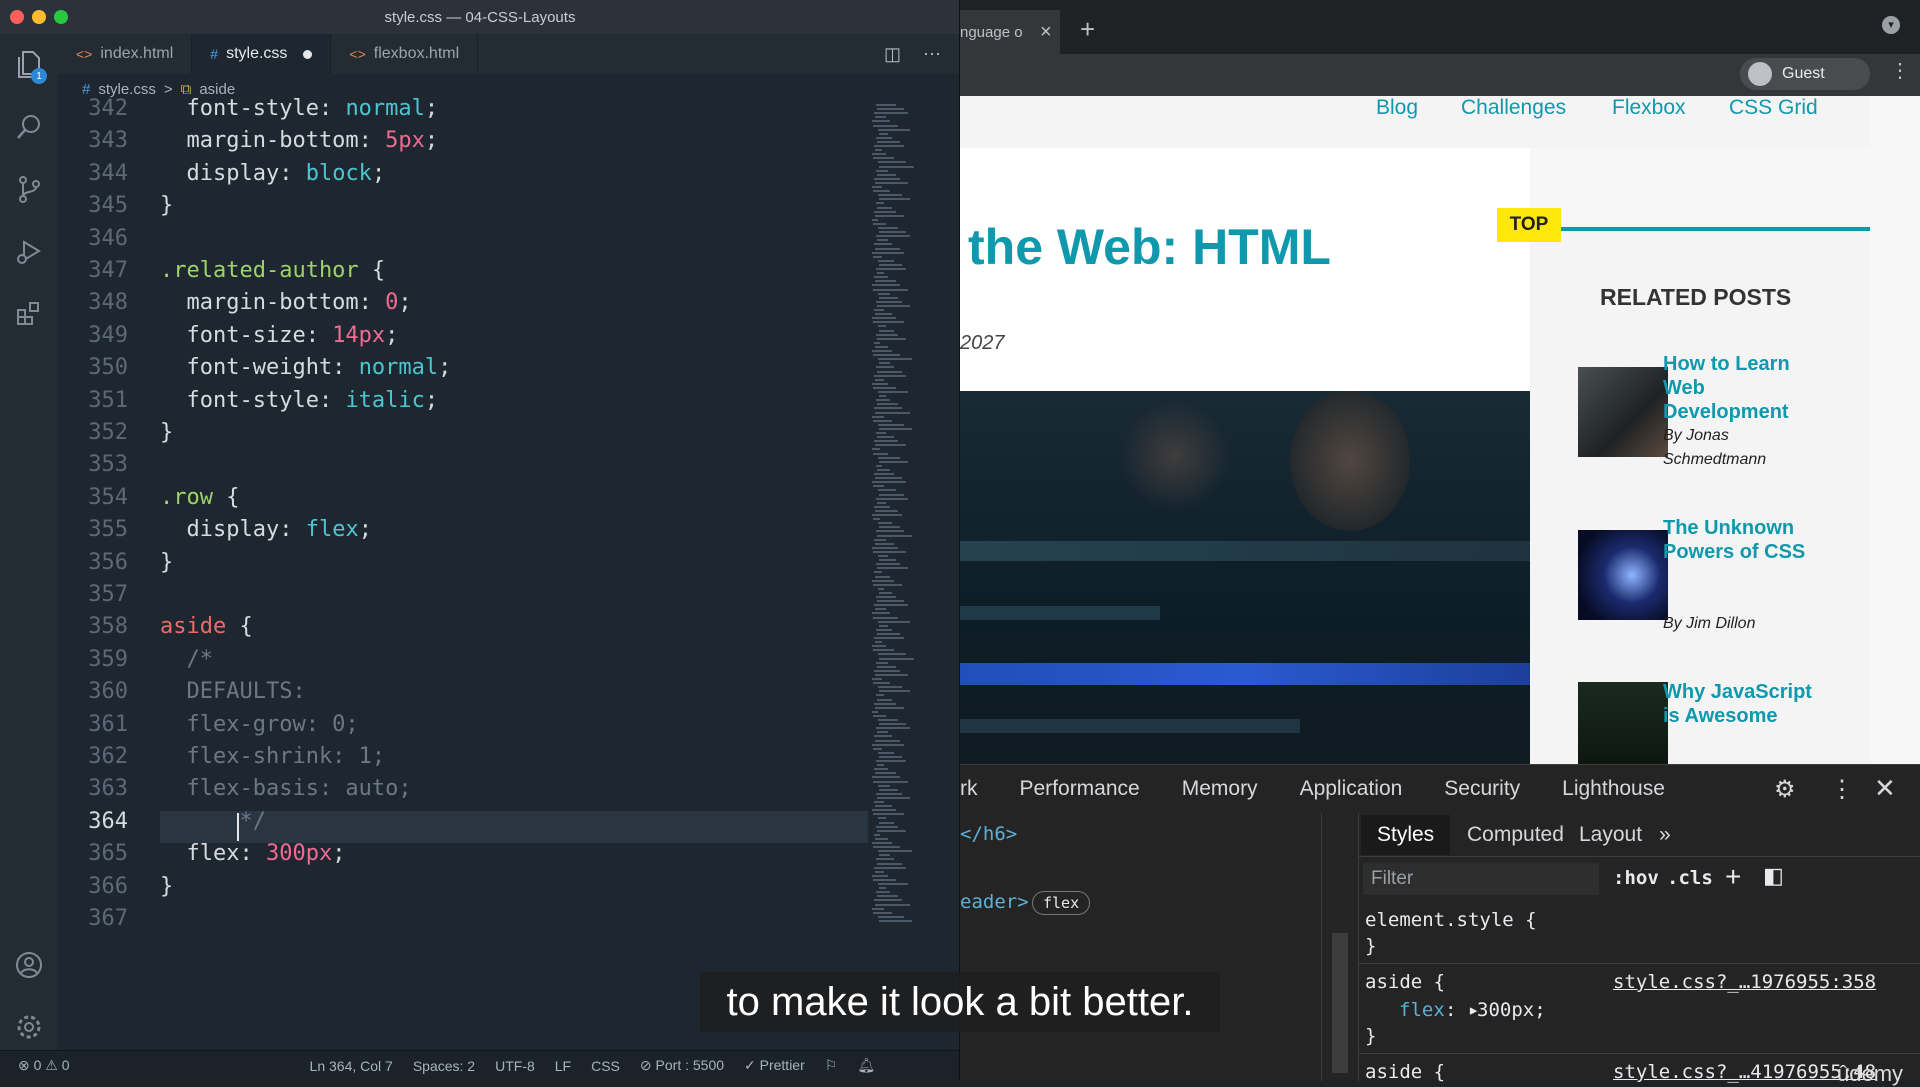 The image size is (1920, 1087). I want to click on code-line: font-size: 14px;, so click(279, 335).